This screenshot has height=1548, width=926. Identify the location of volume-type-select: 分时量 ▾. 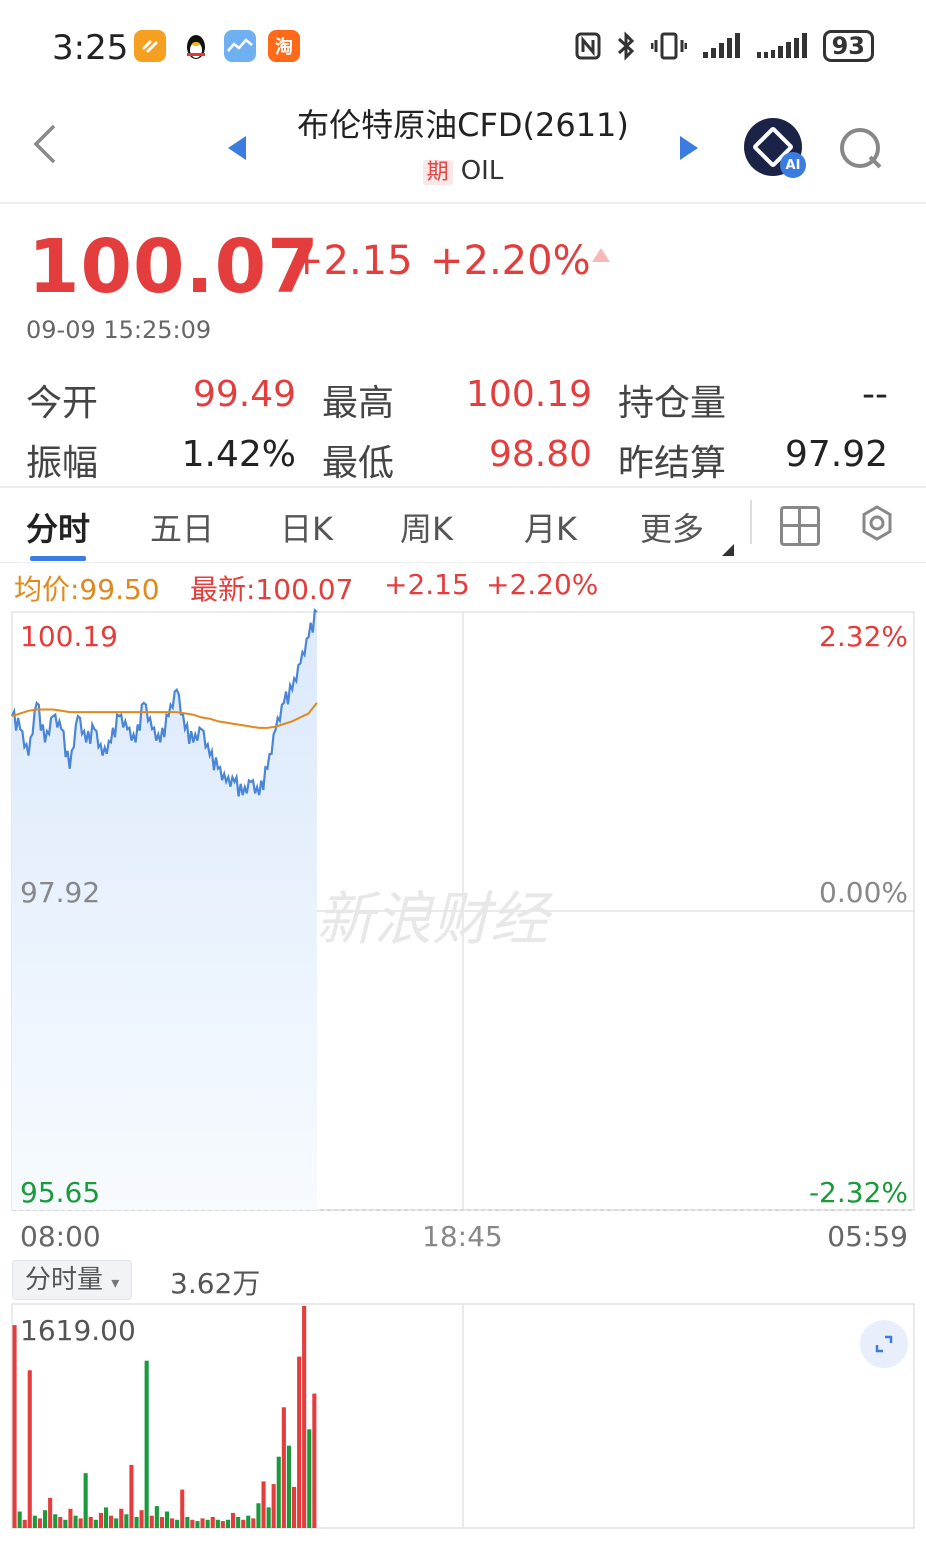
(72, 1280).